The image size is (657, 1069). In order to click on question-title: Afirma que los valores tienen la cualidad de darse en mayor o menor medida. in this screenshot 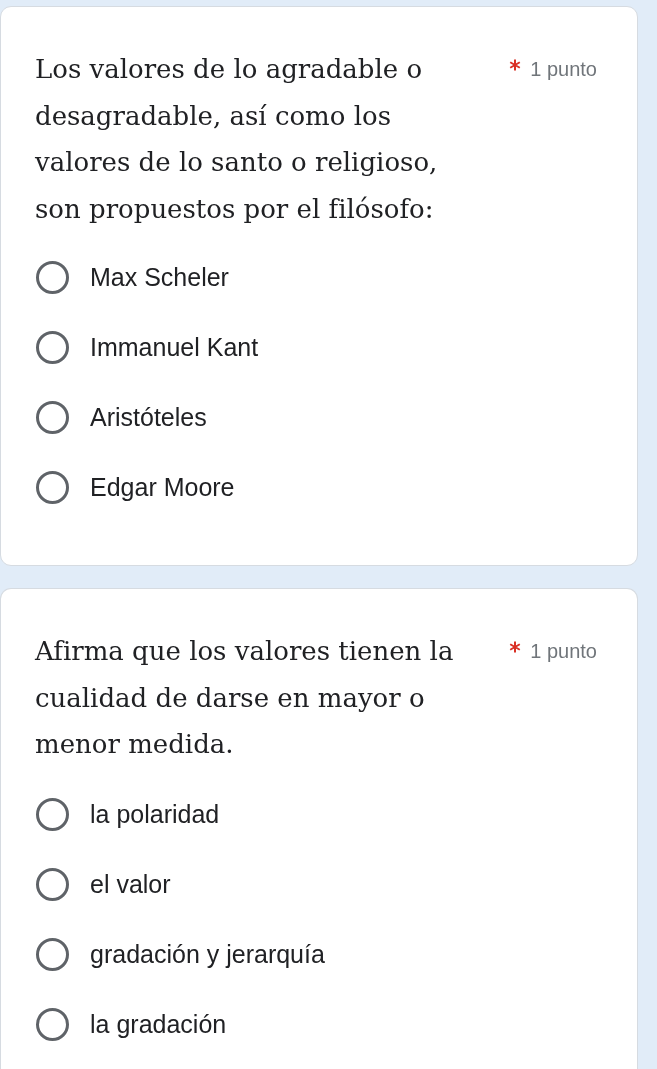, I will do `click(245, 698)`.